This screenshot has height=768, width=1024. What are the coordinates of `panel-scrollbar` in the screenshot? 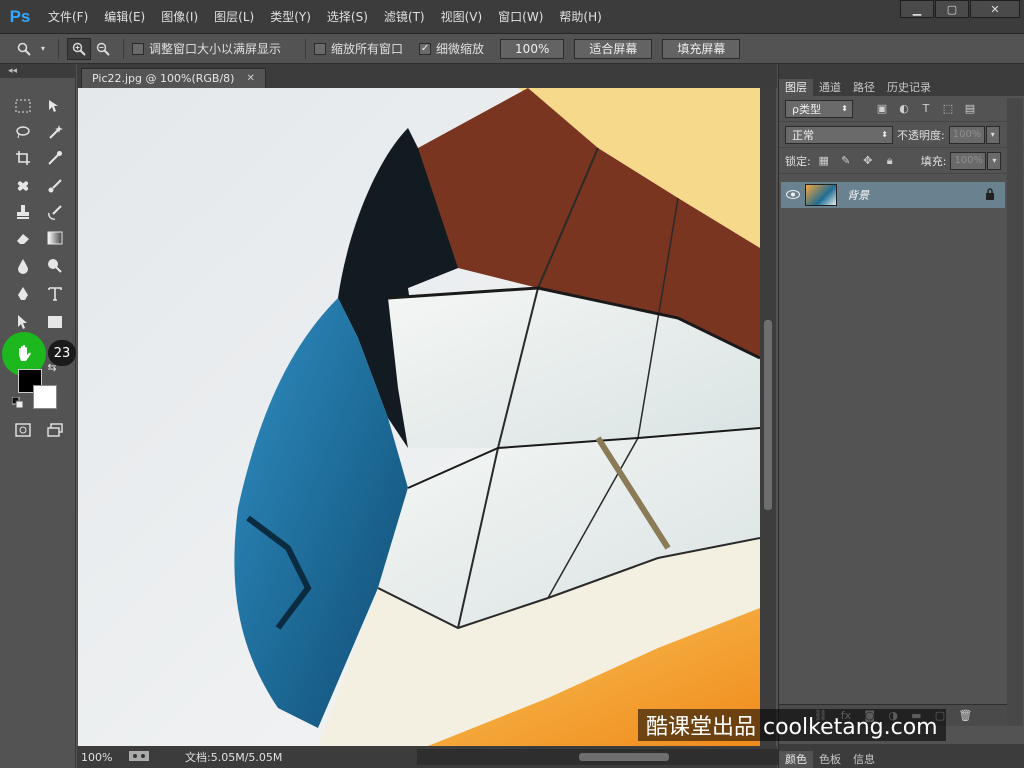 It's located at (1015, 412).